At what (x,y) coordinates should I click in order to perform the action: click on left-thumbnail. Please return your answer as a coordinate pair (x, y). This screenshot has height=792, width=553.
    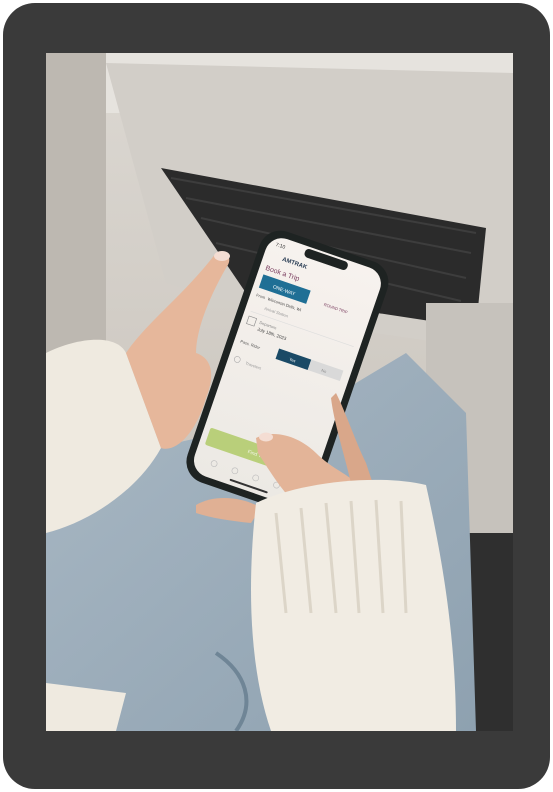
    Looking at the image, I should click on (222, 256).